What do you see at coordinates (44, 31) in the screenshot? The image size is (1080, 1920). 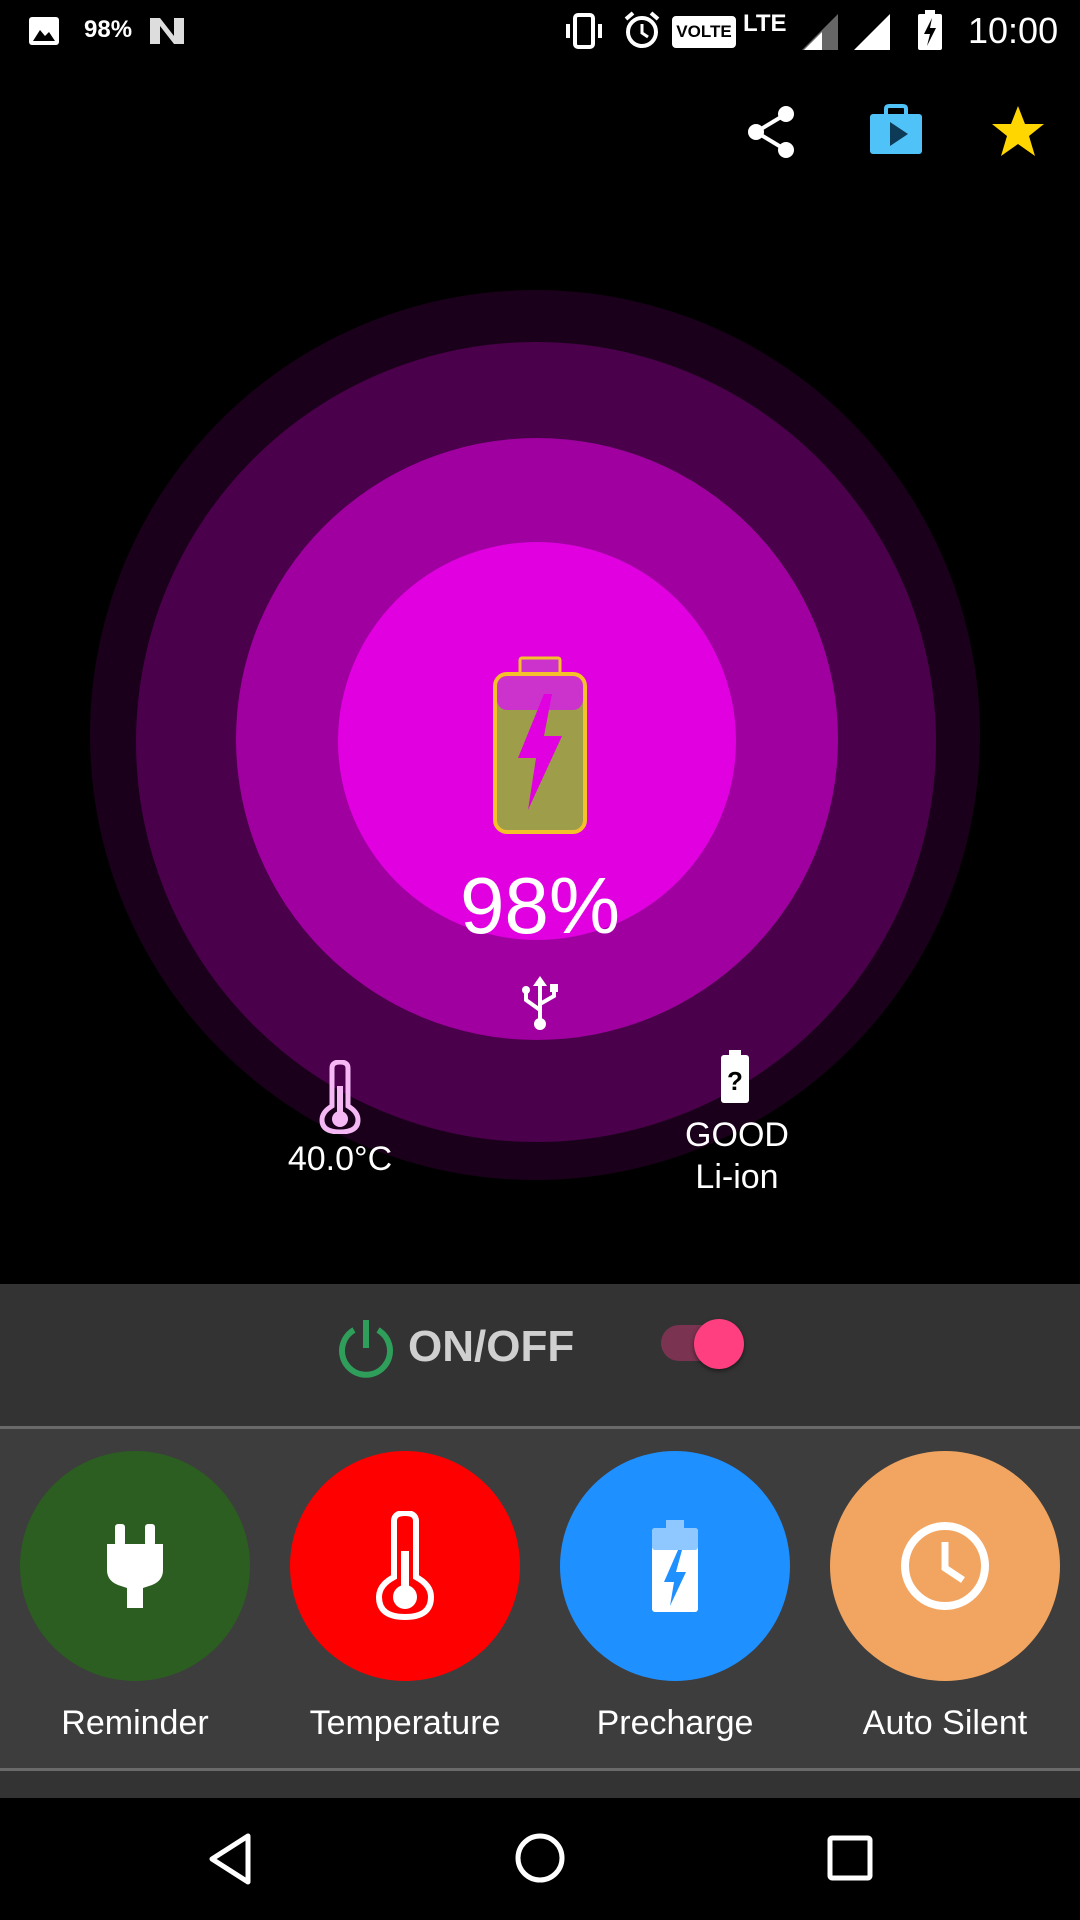 I see `image-icon` at bounding box center [44, 31].